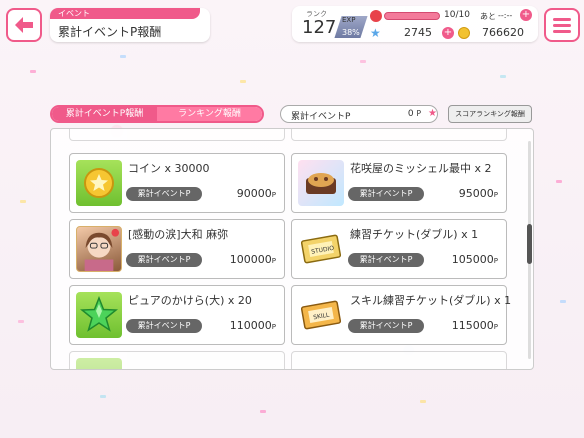 Image resolution: width=584 pixels, height=438 pixels. What do you see at coordinates (412, 16) in the screenshot?
I see `live-boost-bar` at bounding box center [412, 16].